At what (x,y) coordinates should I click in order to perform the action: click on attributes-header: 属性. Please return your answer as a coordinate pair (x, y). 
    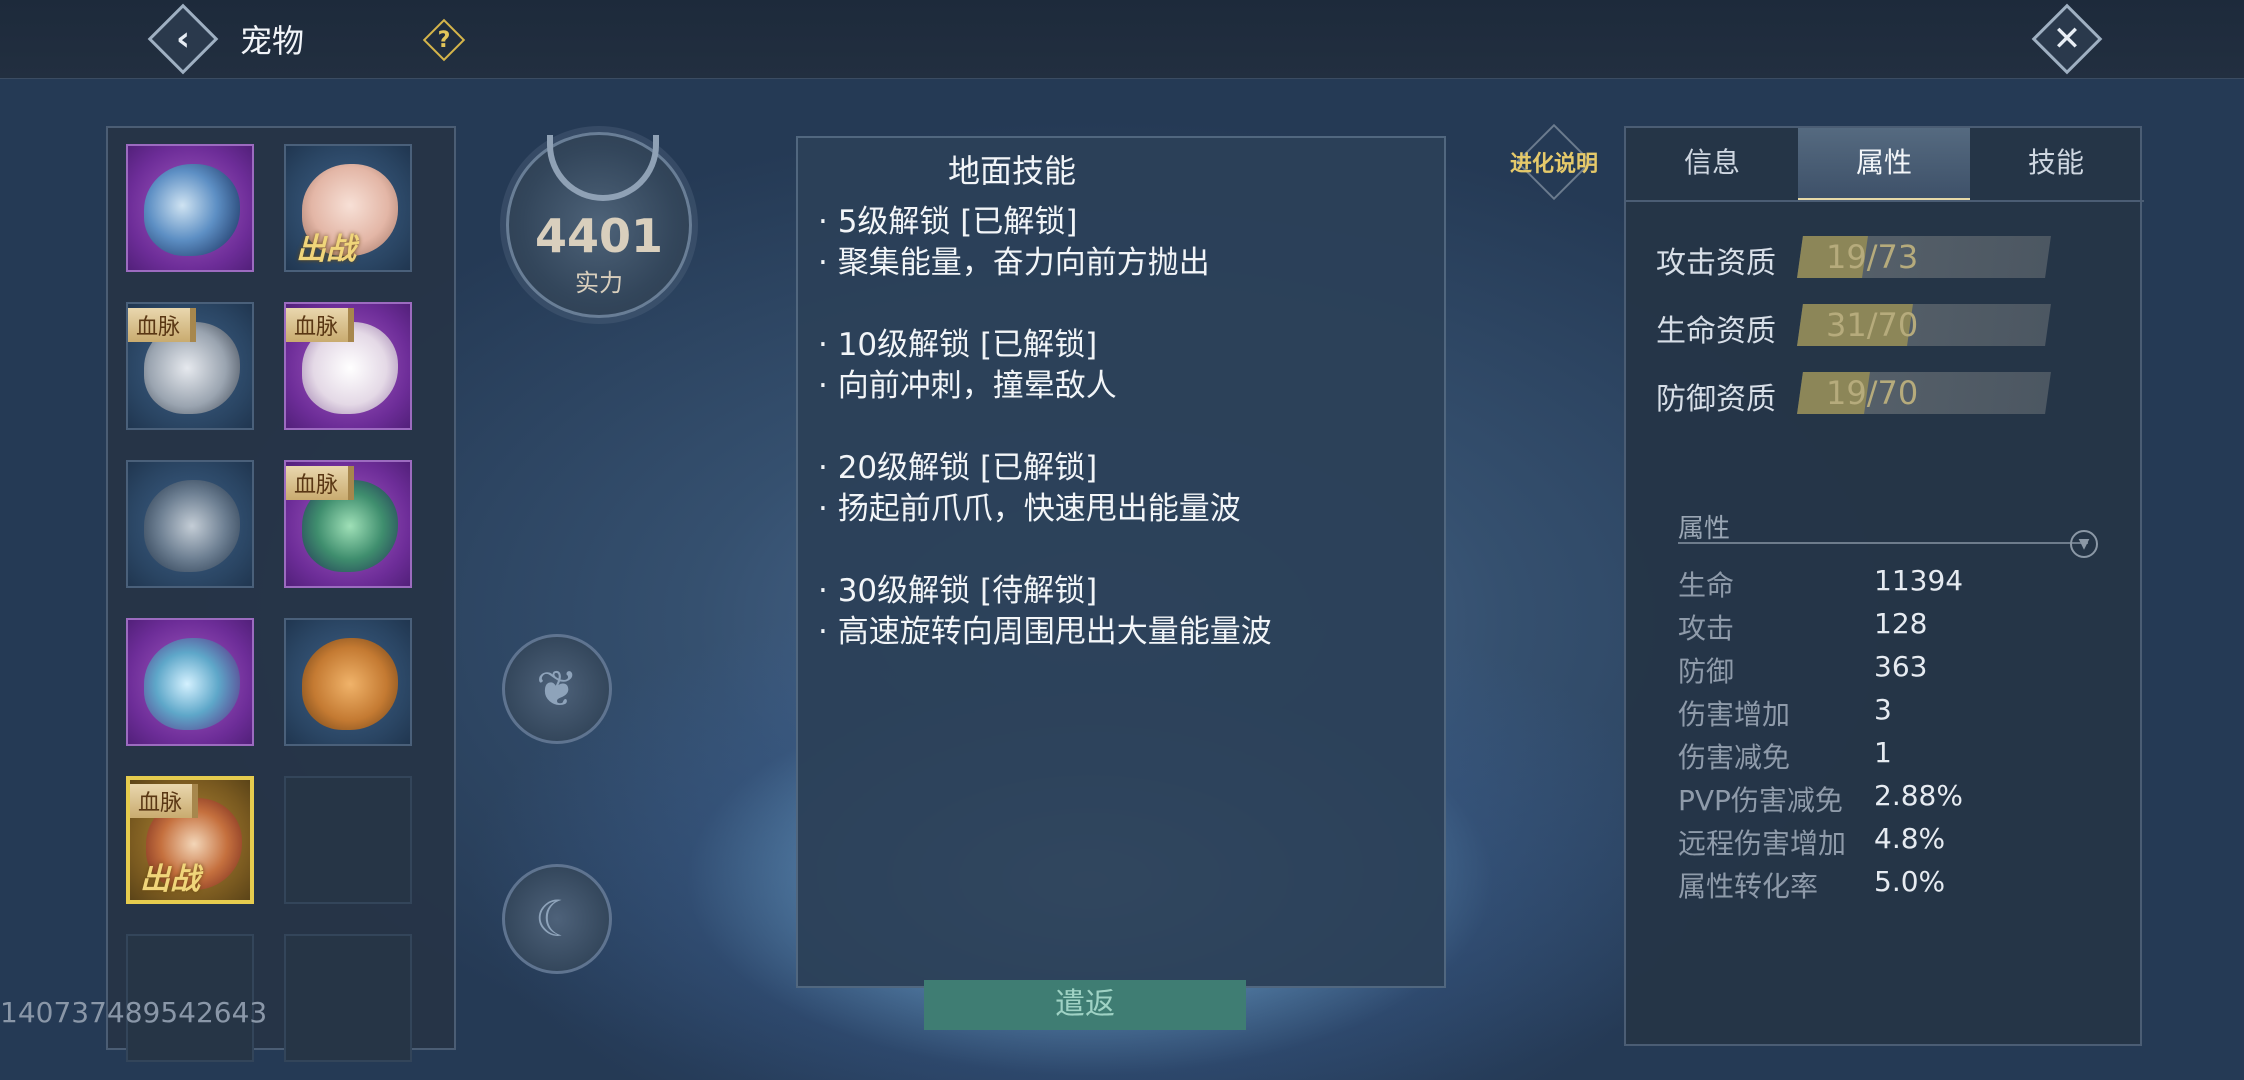
    Looking at the image, I should click on (1704, 529).